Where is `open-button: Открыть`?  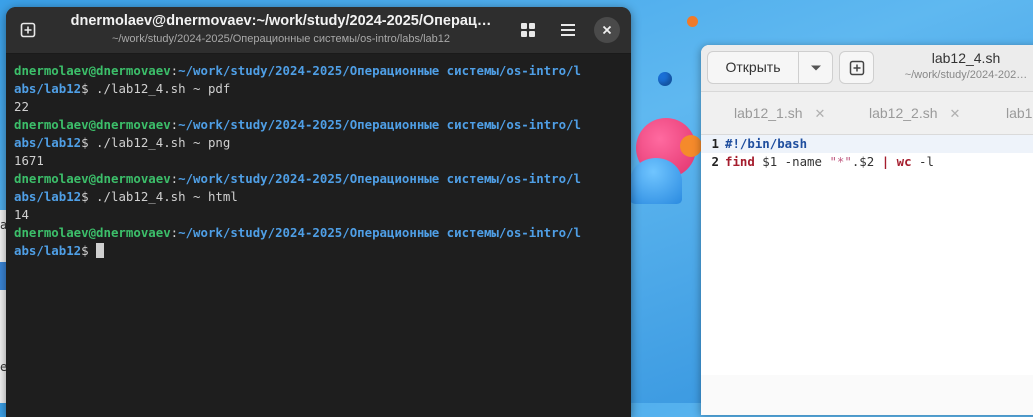
open-button: Открыть is located at coordinates (753, 67).